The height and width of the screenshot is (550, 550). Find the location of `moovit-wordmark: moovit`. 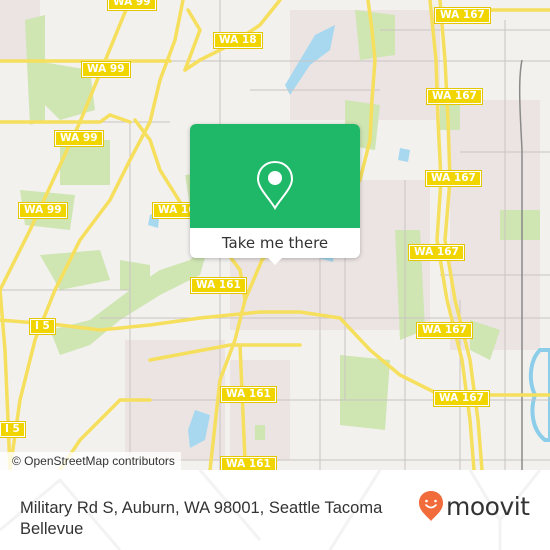

moovit-wordmark: moovit is located at coordinates (488, 506).